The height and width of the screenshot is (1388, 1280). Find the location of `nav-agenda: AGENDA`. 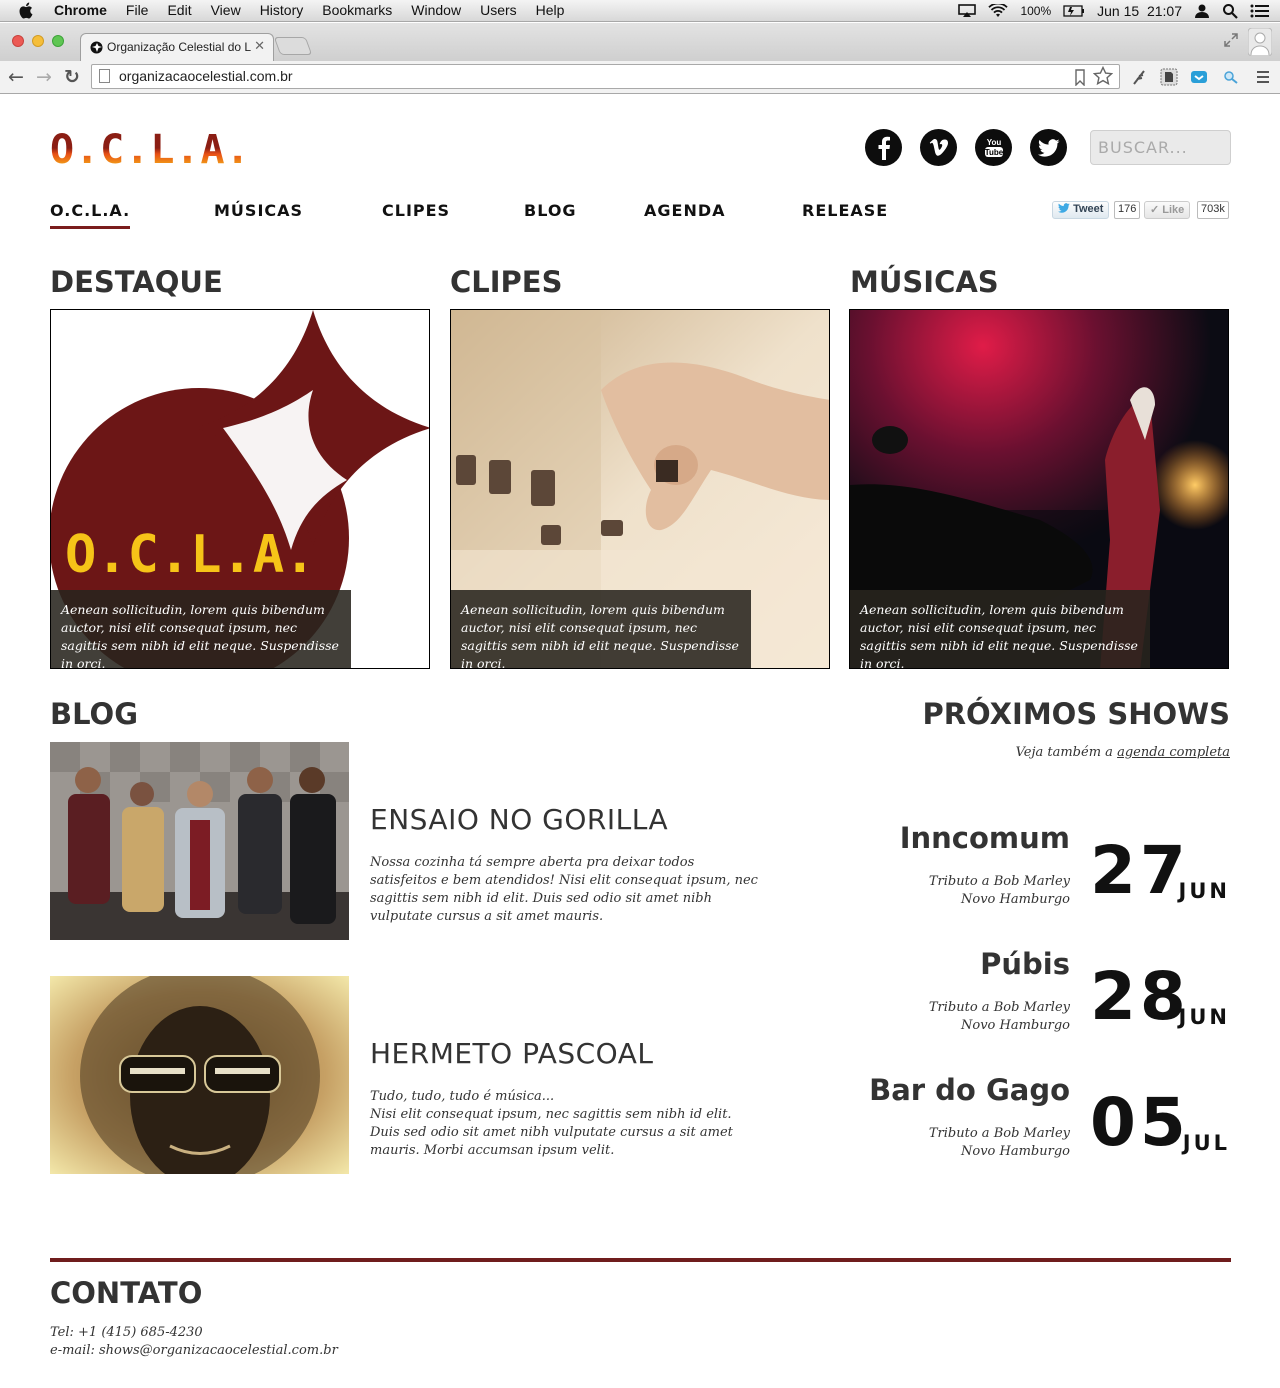

nav-agenda: AGENDA is located at coordinates (685, 210).